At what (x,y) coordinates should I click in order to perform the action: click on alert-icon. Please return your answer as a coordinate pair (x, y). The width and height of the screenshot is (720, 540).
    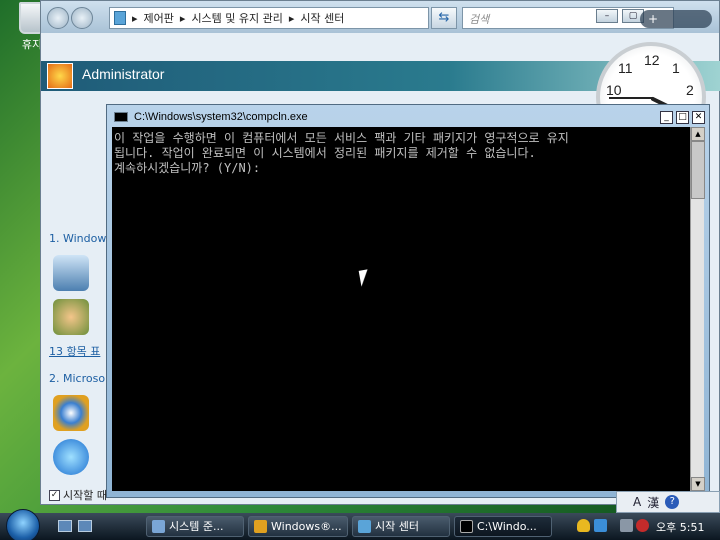
    Looking at the image, I should click on (642, 525).